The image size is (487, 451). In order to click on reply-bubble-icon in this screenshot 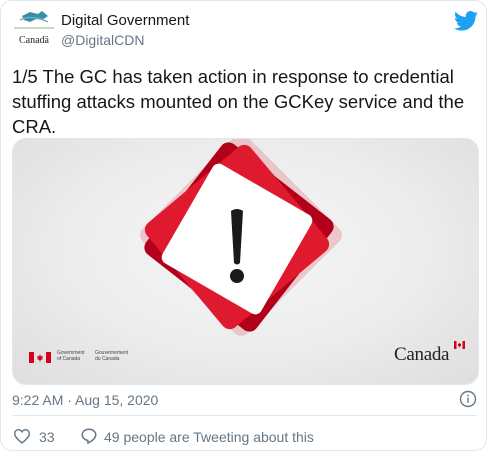, I will do `click(89, 436)`.